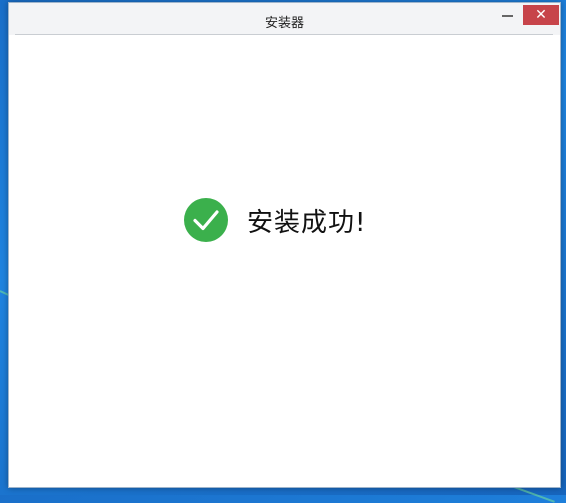 Image resolution: width=566 pixels, height=503 pixels. What do you see at coordinates (206, 220) in the screenshot?
I see `check-circle-icon` at bounding box center [206, 220].